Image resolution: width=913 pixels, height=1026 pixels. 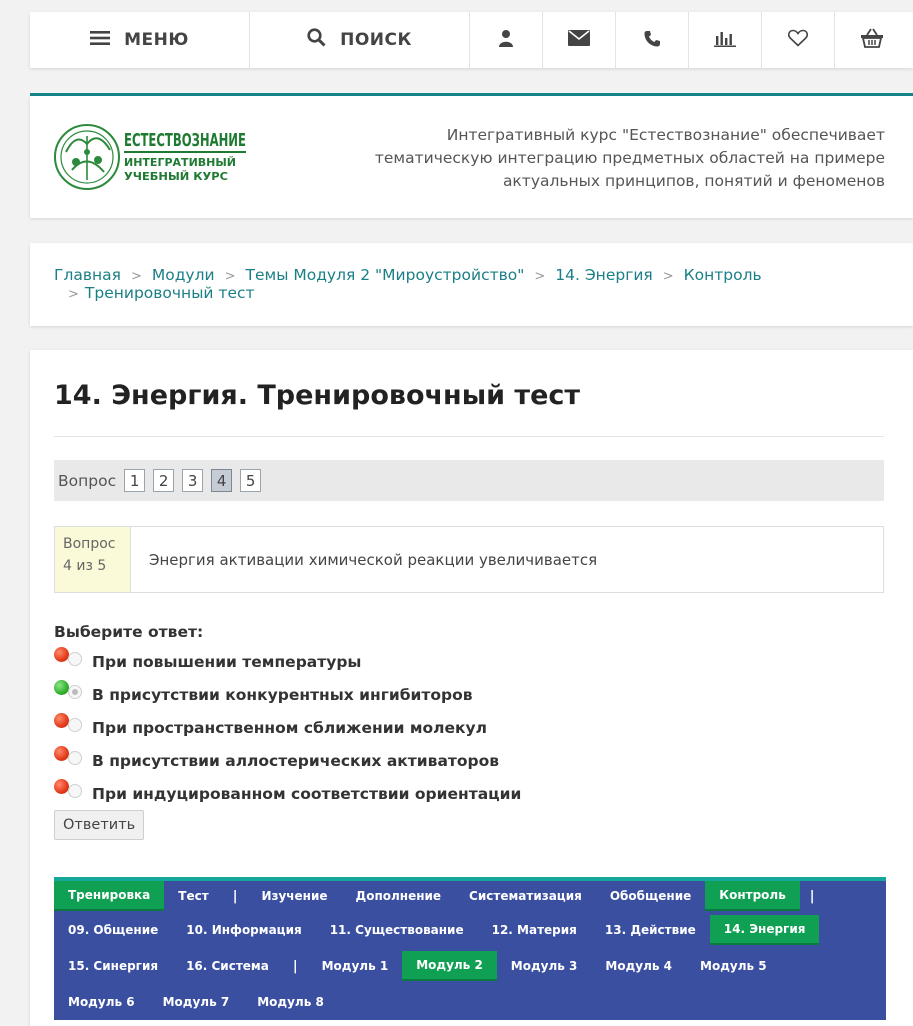 What do you see at coordinates (227, 966) in the screenshot?
I see `nav-item-topic-16: 16. Система` at bounding box center [227, 966].